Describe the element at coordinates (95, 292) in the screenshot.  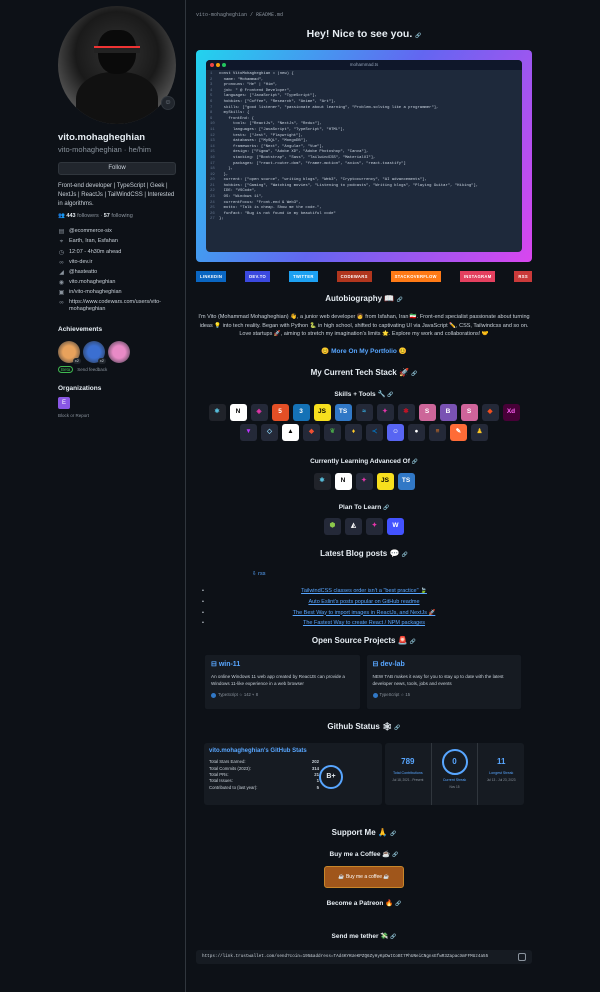
I see `profile-detail-text: in/vito-mohagheghian` at that location.